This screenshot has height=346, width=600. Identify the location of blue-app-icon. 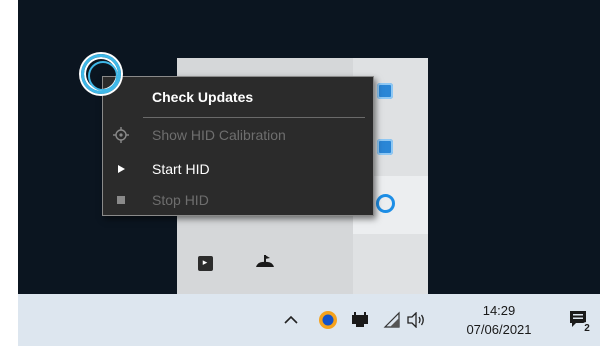
(385, 91).